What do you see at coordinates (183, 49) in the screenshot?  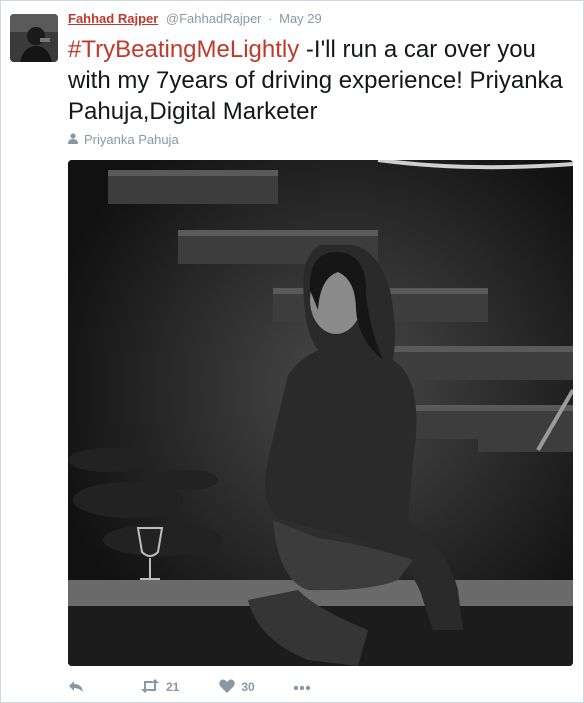 I see `hashtag-link: #TryBeatingMeLightly` at bounding box center [183, 49].